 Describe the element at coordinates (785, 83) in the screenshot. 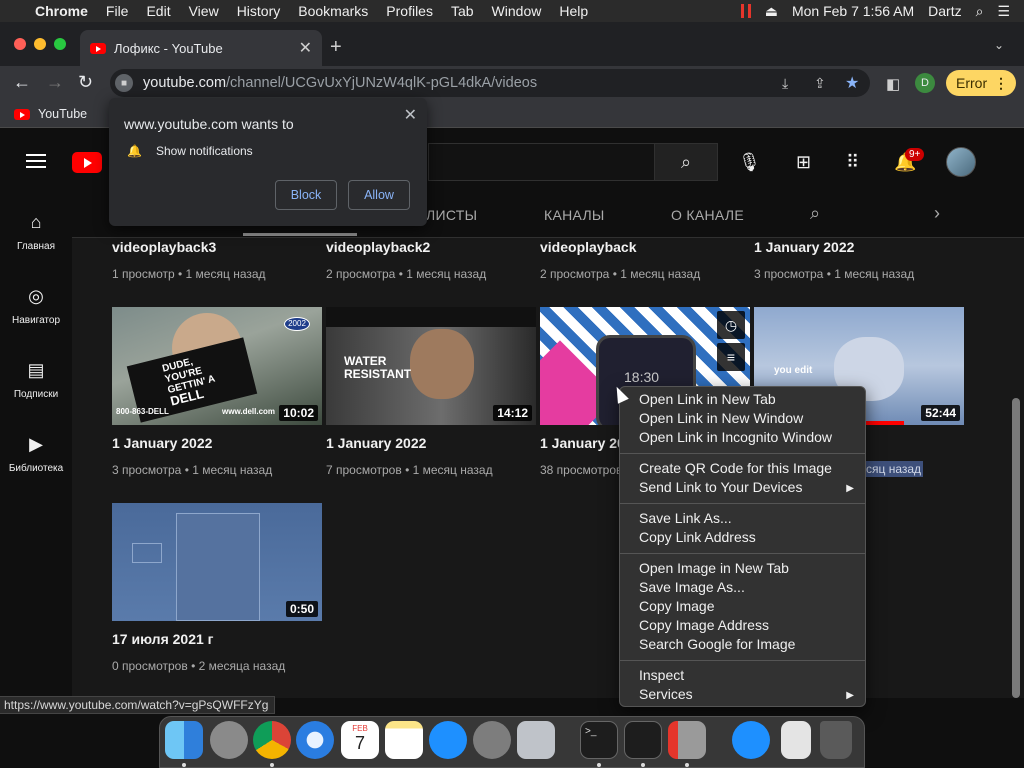

I see `install-app-icon: ⤓` at that location.